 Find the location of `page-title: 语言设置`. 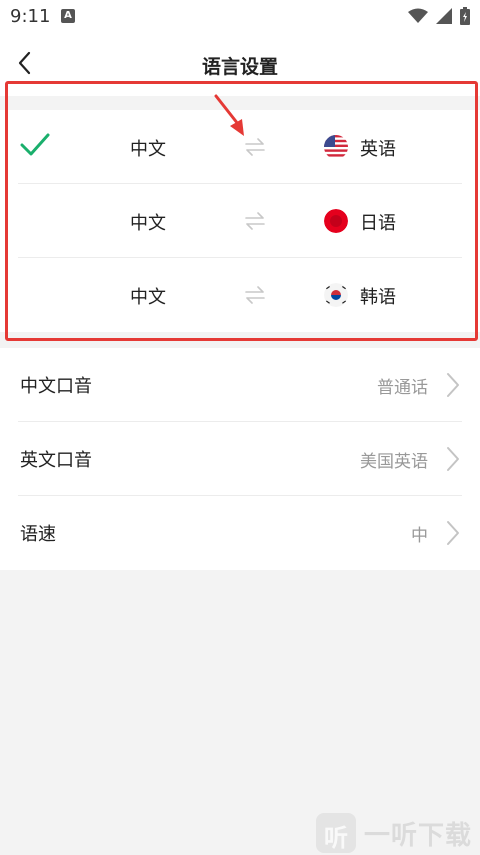

page-title: 语言设置 is located at coordinates (239, 67).